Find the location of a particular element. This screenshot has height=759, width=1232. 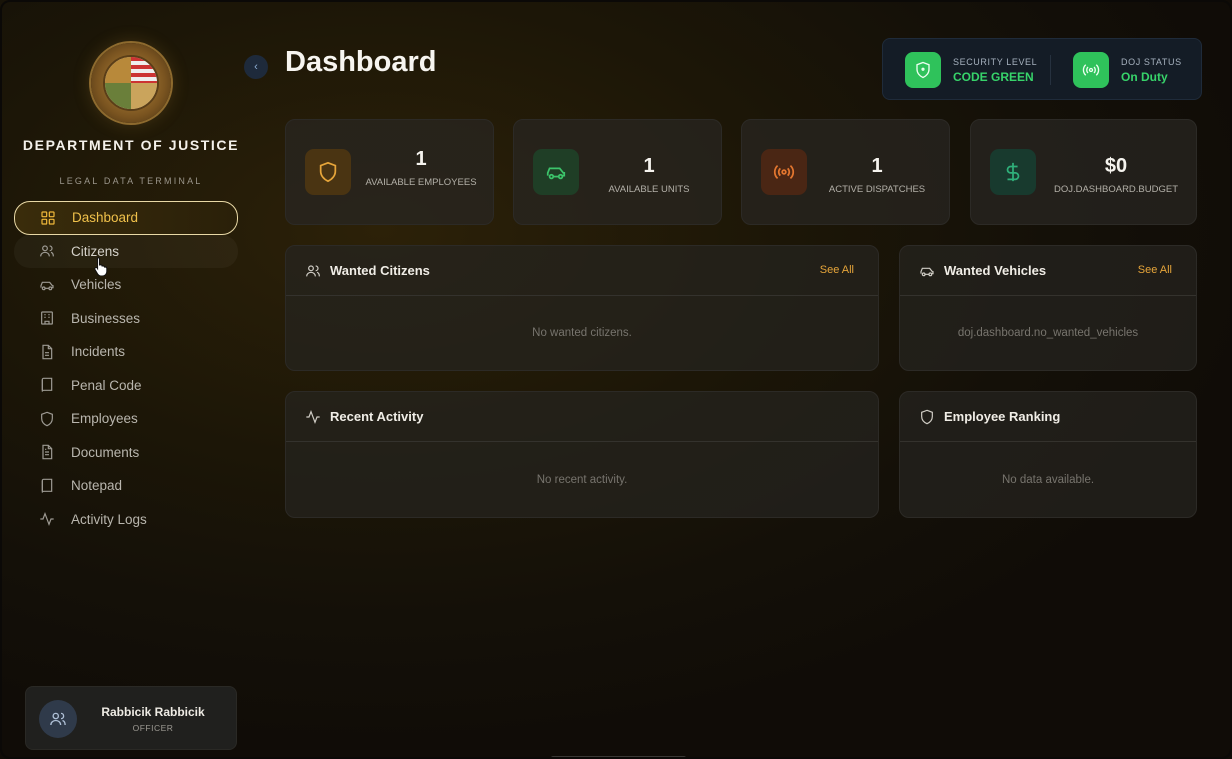

dollar-icon is located at coordinates (1013, 172).